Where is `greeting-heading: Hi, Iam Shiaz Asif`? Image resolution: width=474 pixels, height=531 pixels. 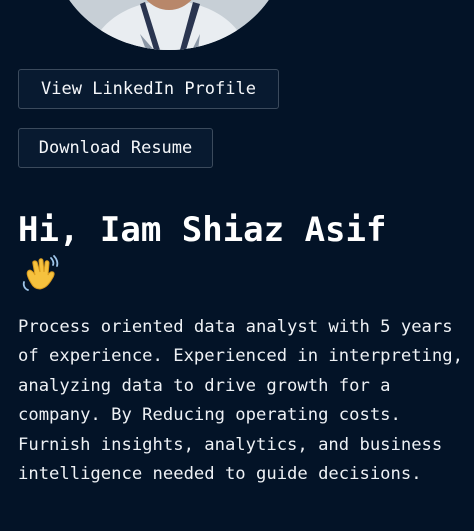 greeting-heading: Hi, Iam Shiaz Asif is located at coordinates (202, 230).